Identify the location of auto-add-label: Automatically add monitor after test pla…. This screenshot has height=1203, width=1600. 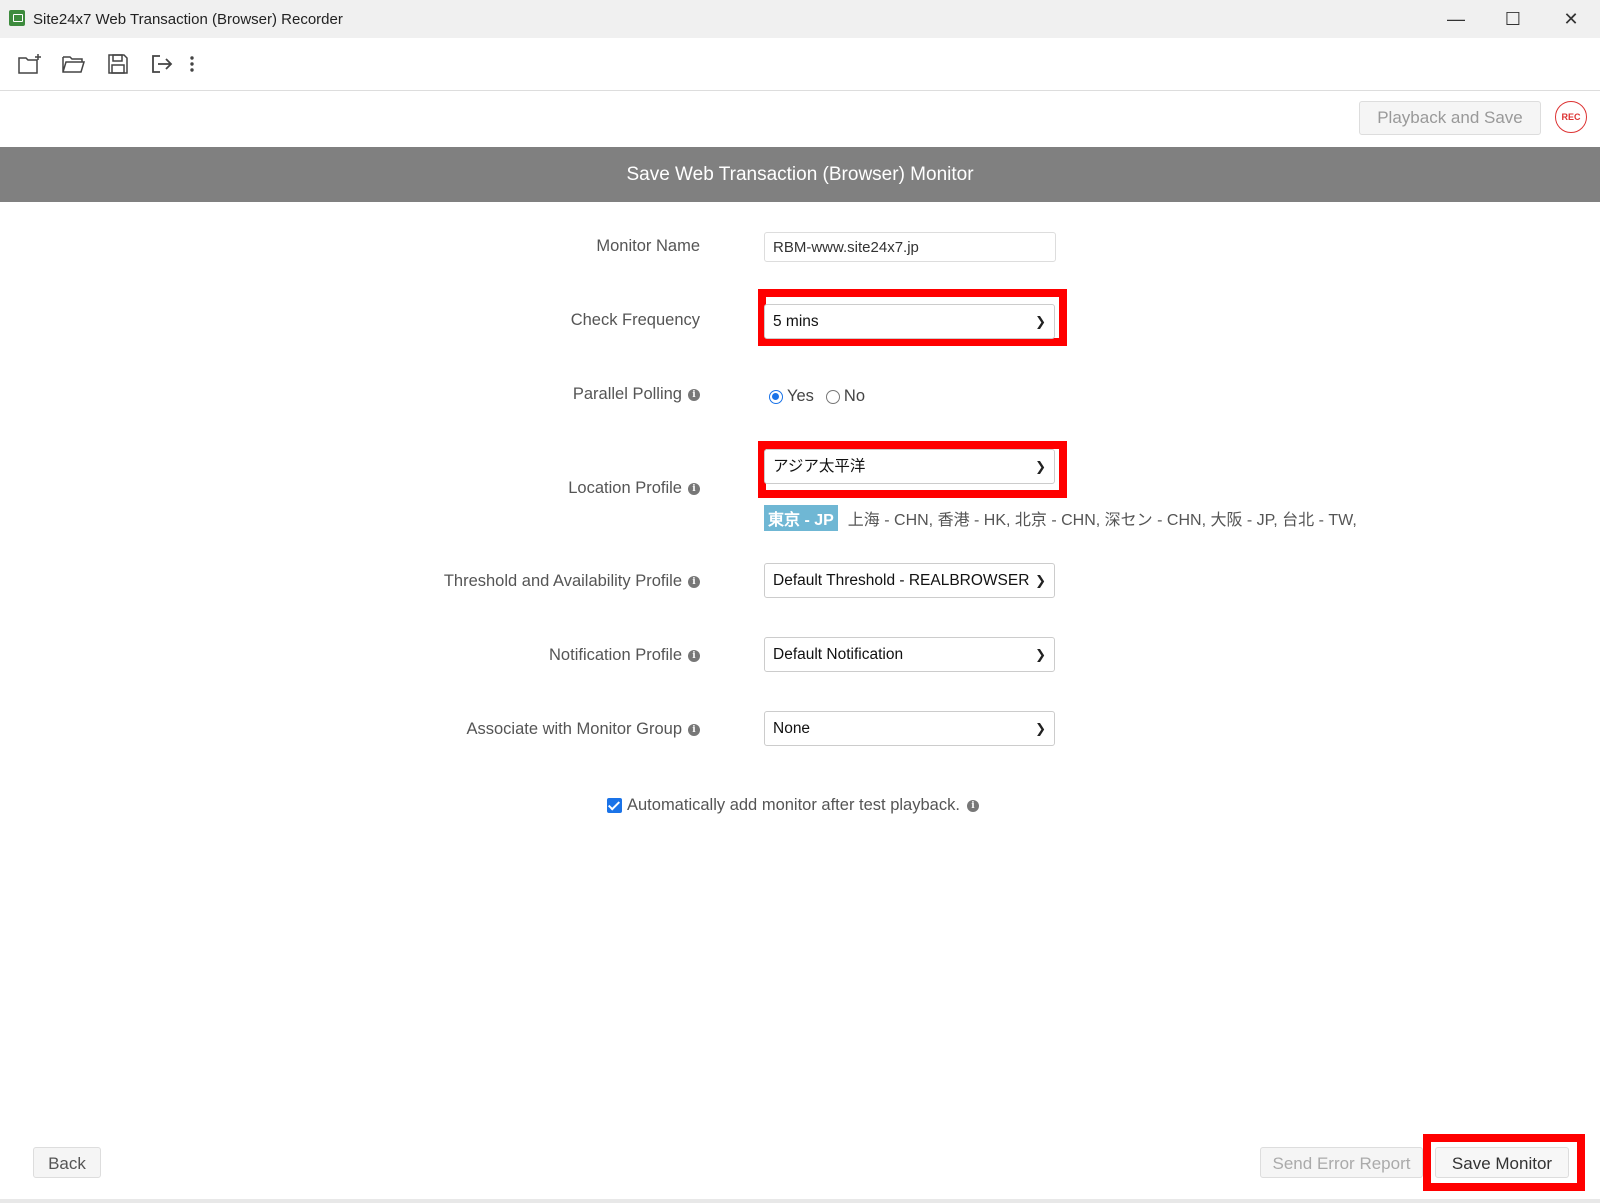
(793, 805).